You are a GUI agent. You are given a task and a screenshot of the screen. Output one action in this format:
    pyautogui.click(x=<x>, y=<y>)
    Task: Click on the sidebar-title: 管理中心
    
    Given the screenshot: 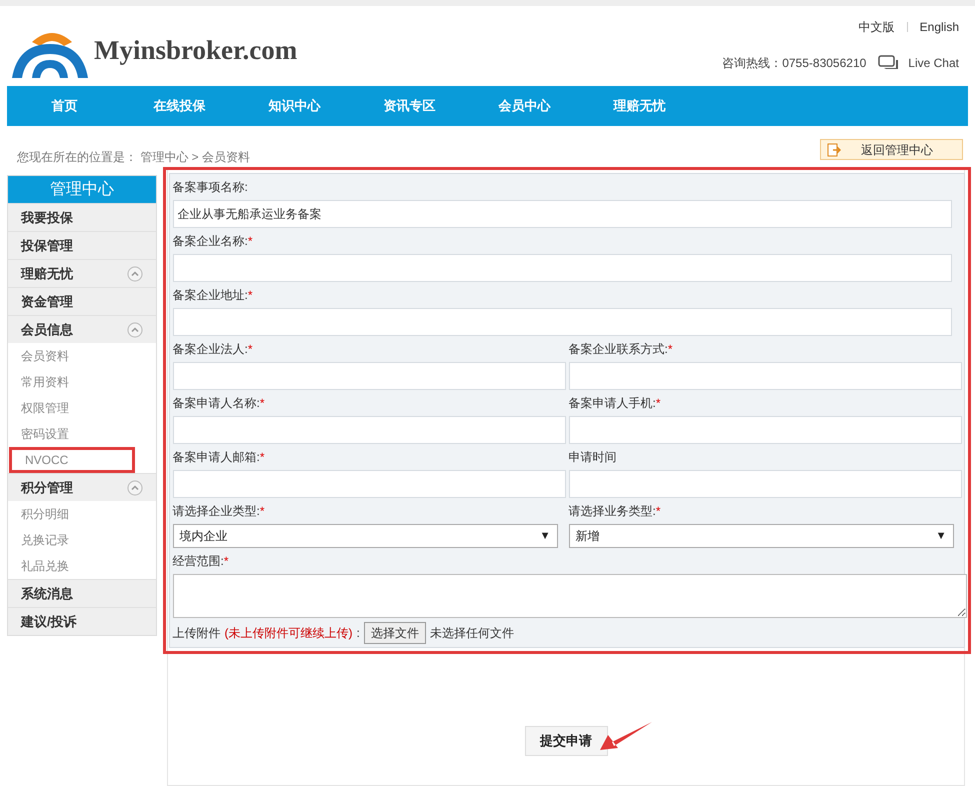 What is the action you would take?
    pyautogui.click(x=82, y=189)
    